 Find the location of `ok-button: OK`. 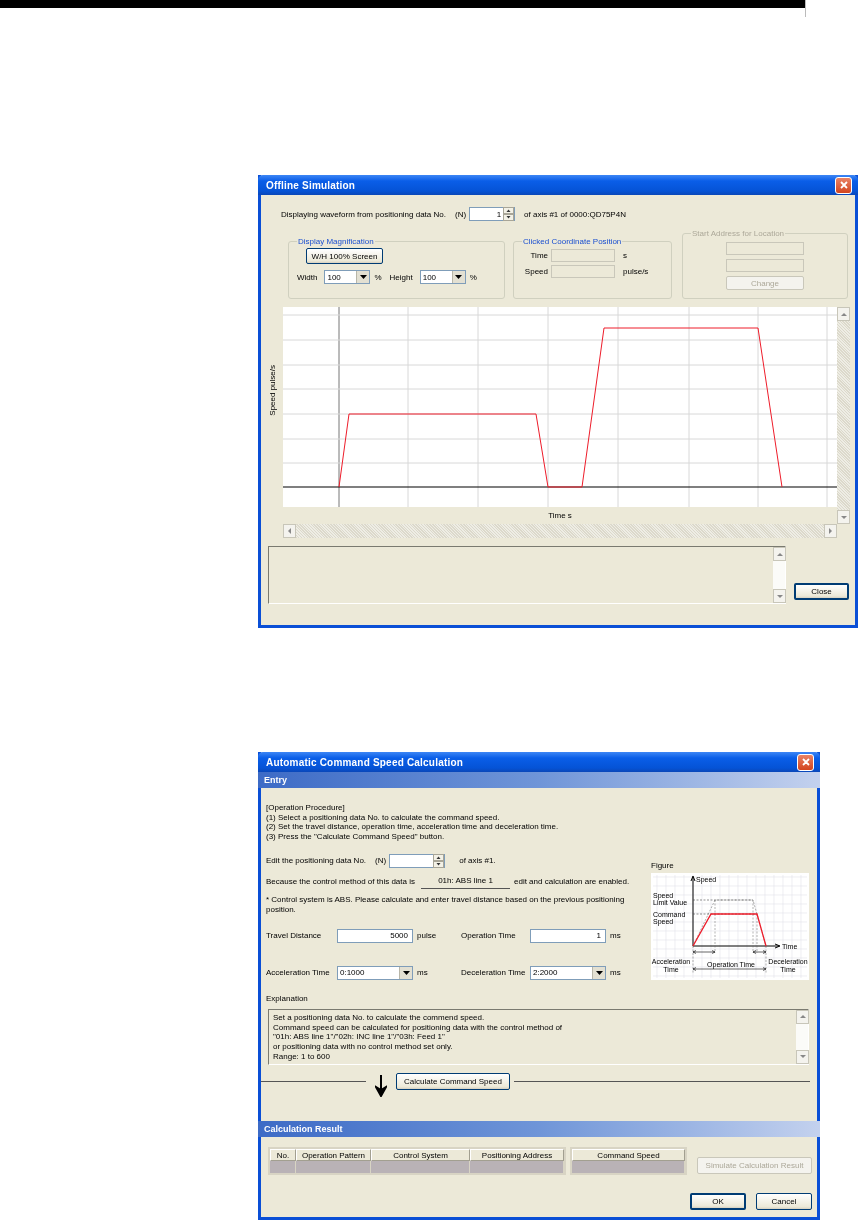

ok-button: OK is located at coordinates (718, 1201).